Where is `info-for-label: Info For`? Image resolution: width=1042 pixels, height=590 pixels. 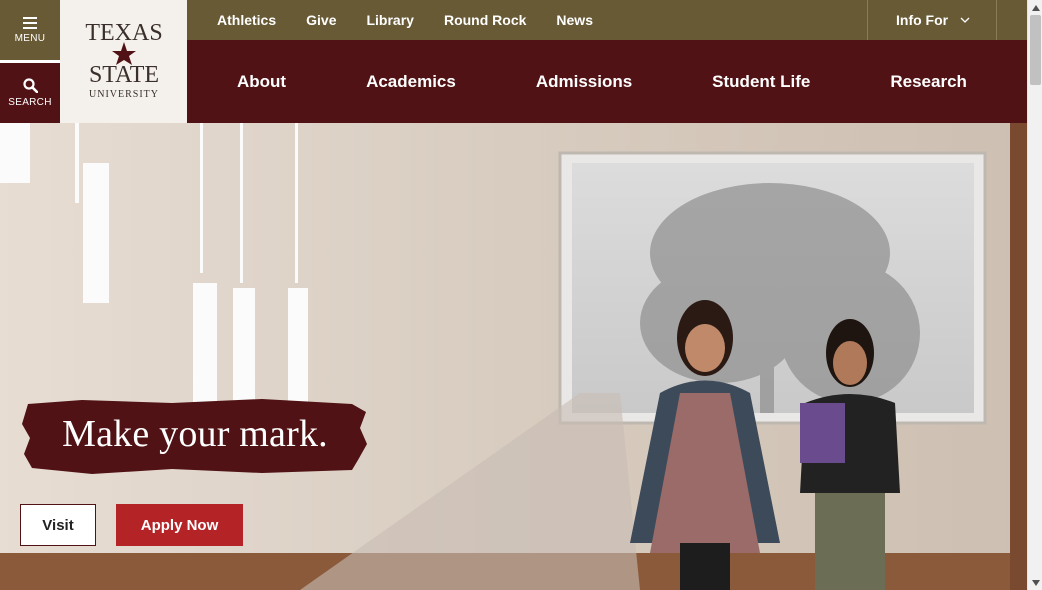
info-for-label: Info For is located at coordinates (922, 20).